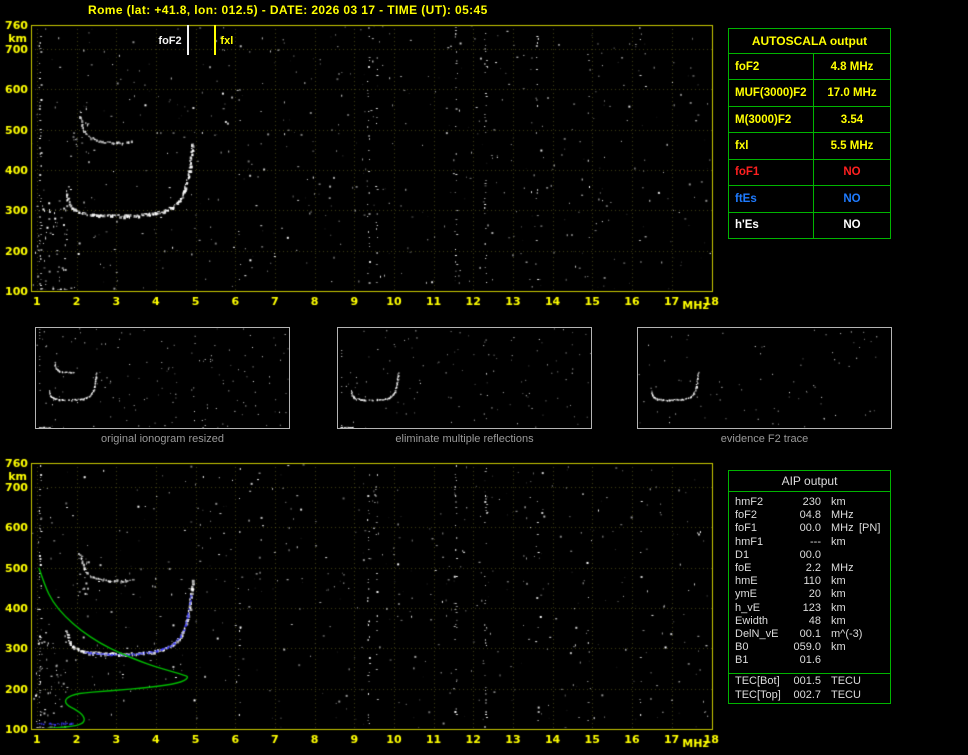 Image resolution: width=968 pixels, height=755 pixels. What do you see at coordinates (162, 378) in the screenshot?
I see `mini-panel-original-ionogram` at bounding box center [162, 378].